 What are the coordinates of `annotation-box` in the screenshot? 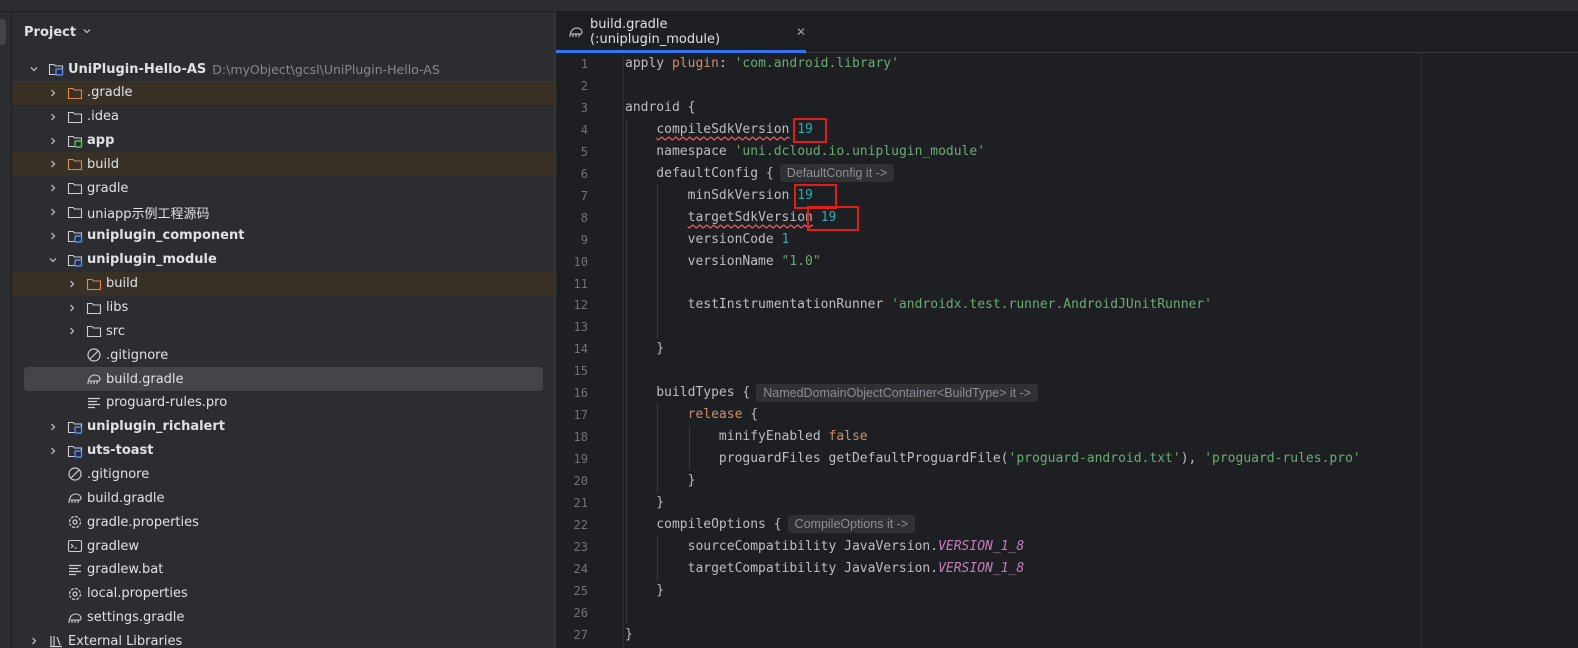 It's located at (833, 218).